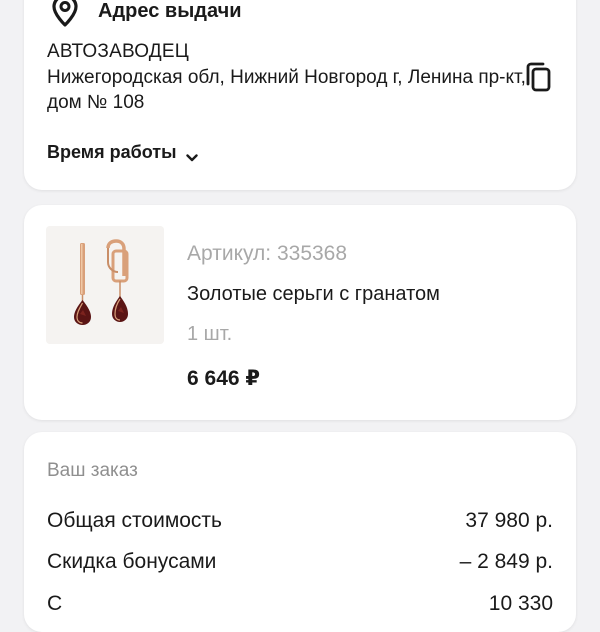  Describe the element at coordinates (118, 51) in the screenshot. I see `store-name: АВТОЗАВОДЕЦ` at that location.